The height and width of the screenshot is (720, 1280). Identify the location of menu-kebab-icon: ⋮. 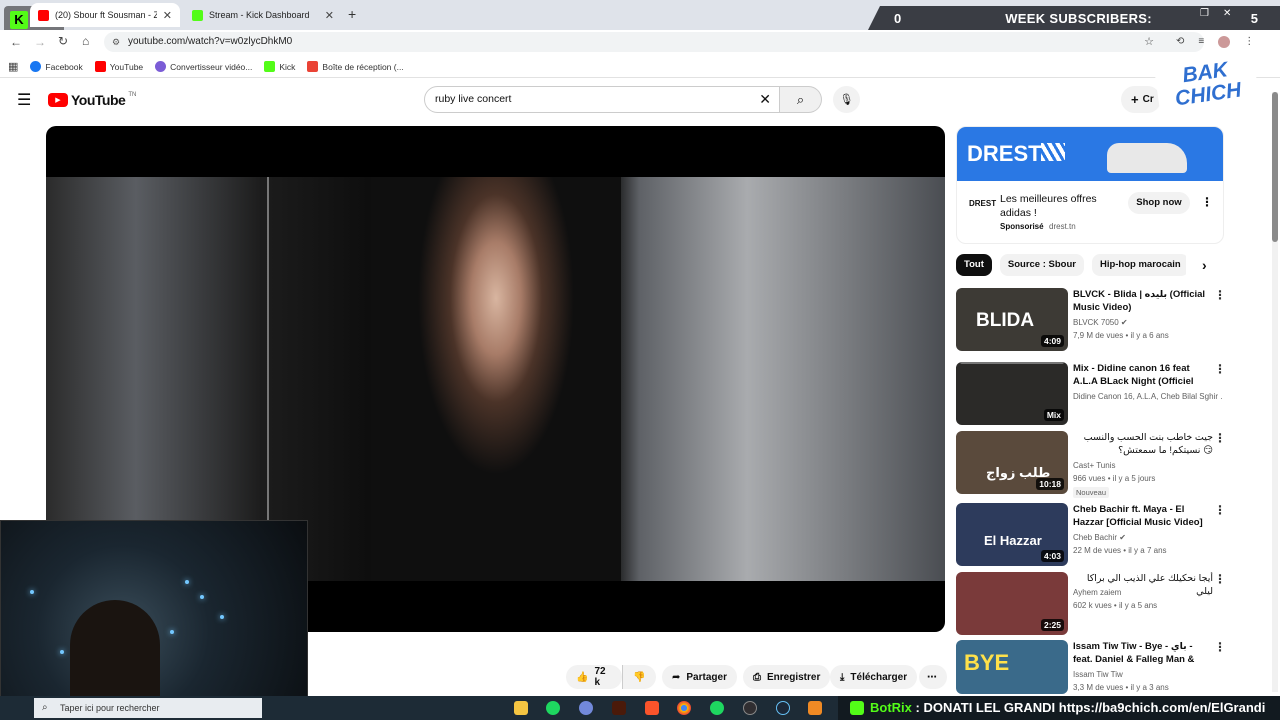
(1249, 42).